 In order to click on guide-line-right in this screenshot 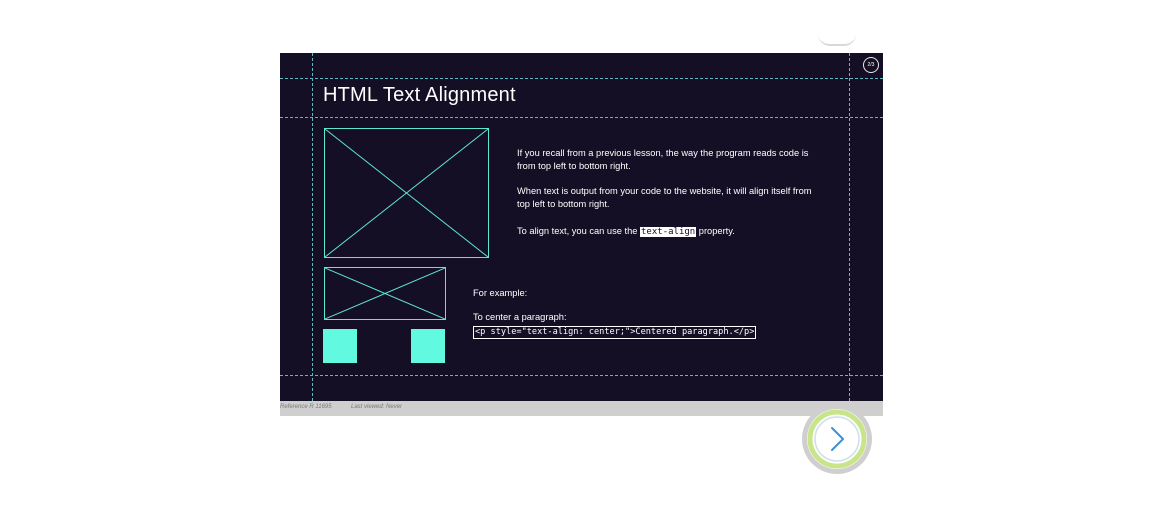, I will do `click(849, 227)`.